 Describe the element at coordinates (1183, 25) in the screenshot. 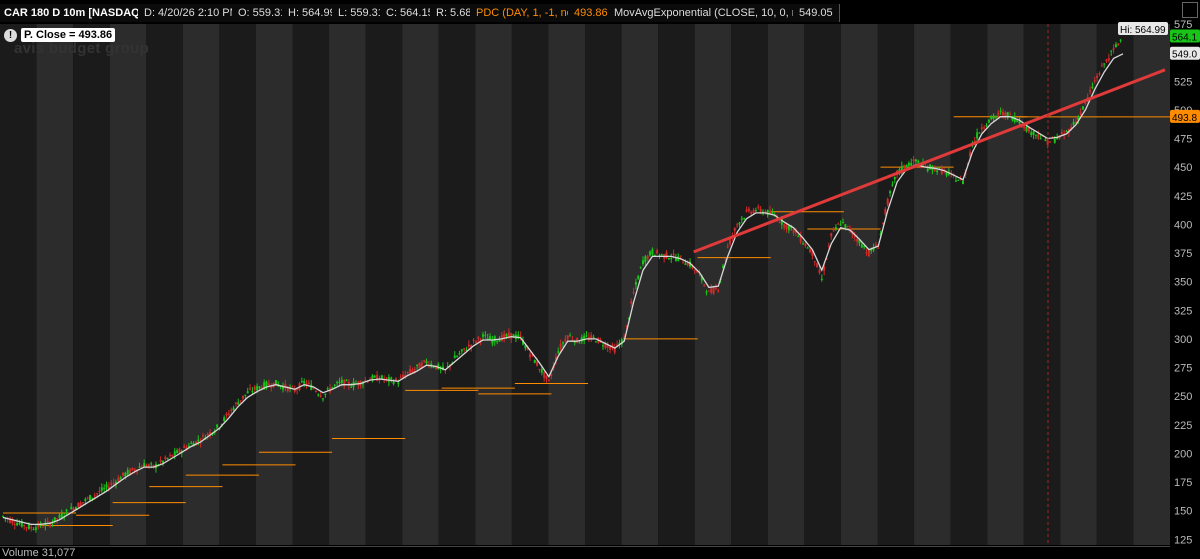

I see `tick-label: 575` at that location.